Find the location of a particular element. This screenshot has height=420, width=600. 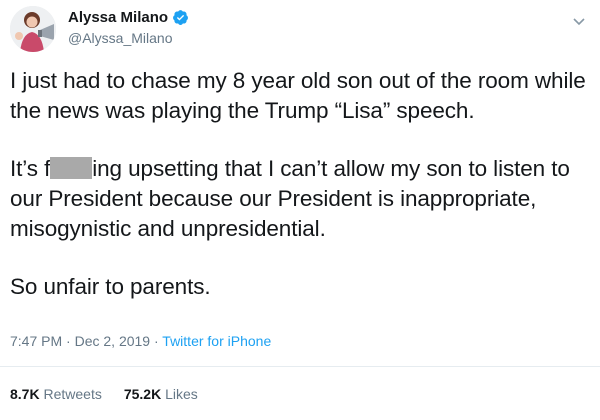

verified-badge-icon is located at coordinates (180, 17).